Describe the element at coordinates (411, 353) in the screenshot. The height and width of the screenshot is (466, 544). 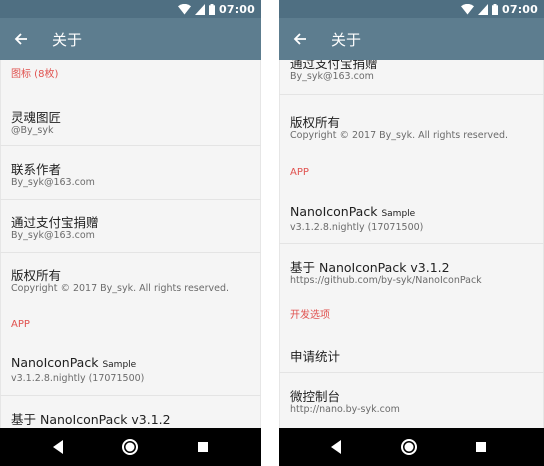
I see `pref-item-request-stats: 申请统计` at that location.